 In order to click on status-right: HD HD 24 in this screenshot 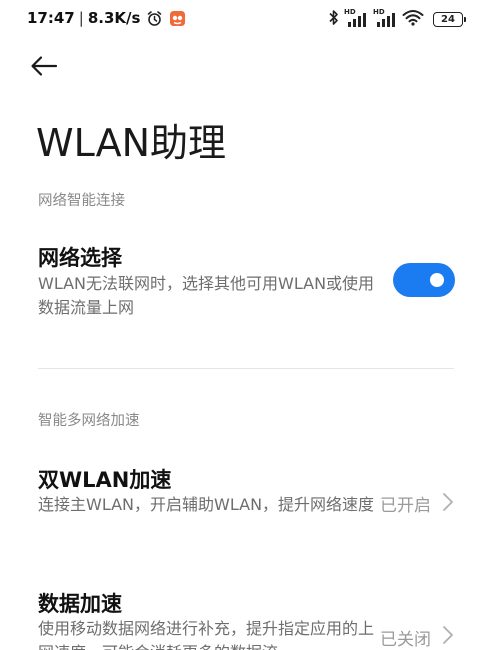, I will do `click(397, 19)`.